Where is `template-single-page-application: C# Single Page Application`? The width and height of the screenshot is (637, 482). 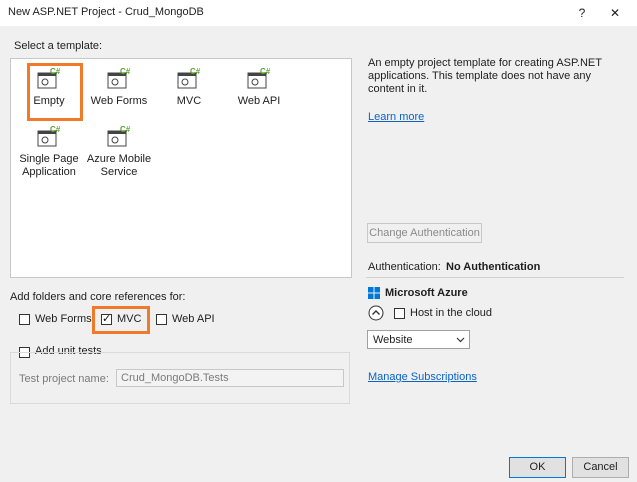 template-single-page-application: C# Single Page Application is located at coordinates (49, 152).